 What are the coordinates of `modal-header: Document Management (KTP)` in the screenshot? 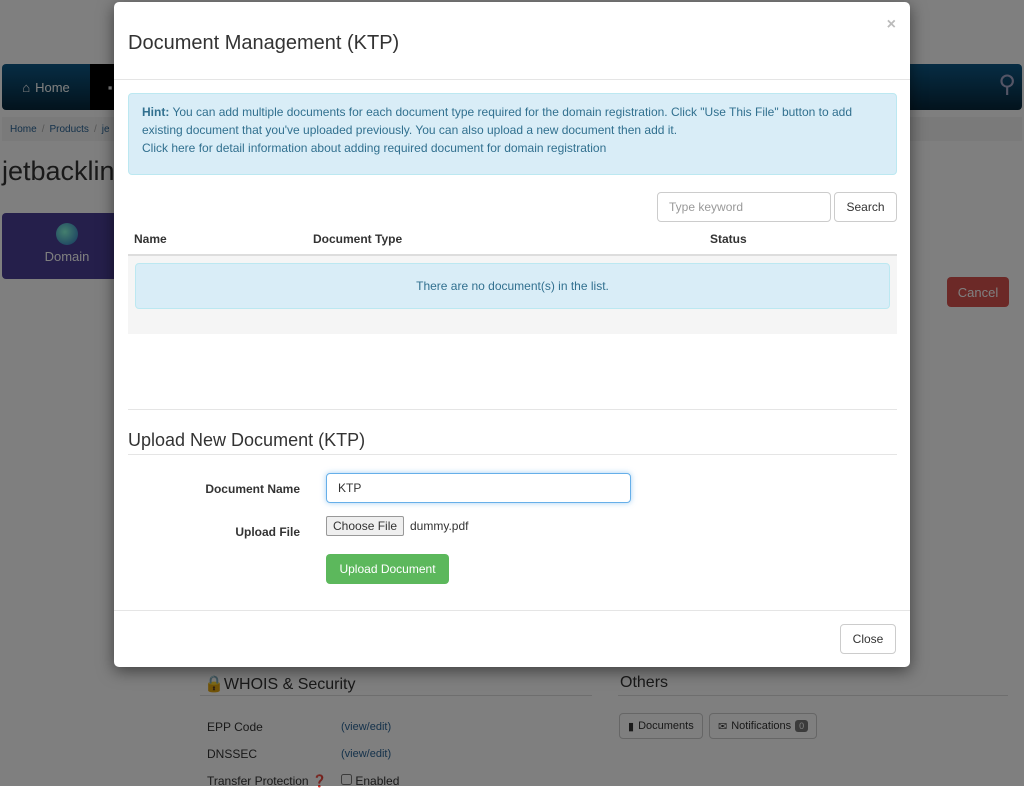 It's located at (512, 41).